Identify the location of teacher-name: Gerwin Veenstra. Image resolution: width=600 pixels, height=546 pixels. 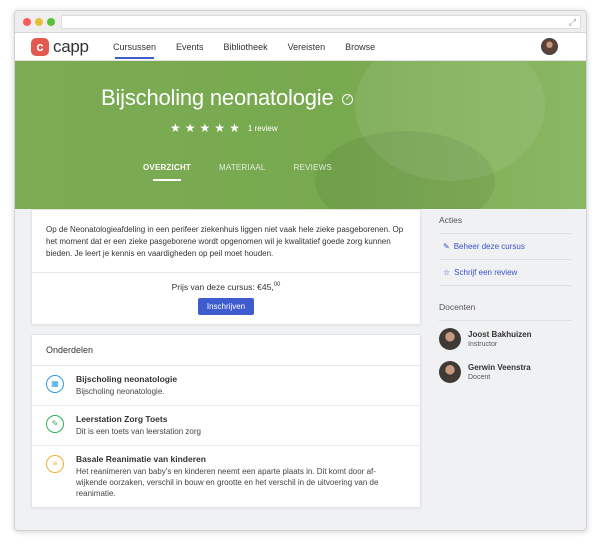
(499, 367).